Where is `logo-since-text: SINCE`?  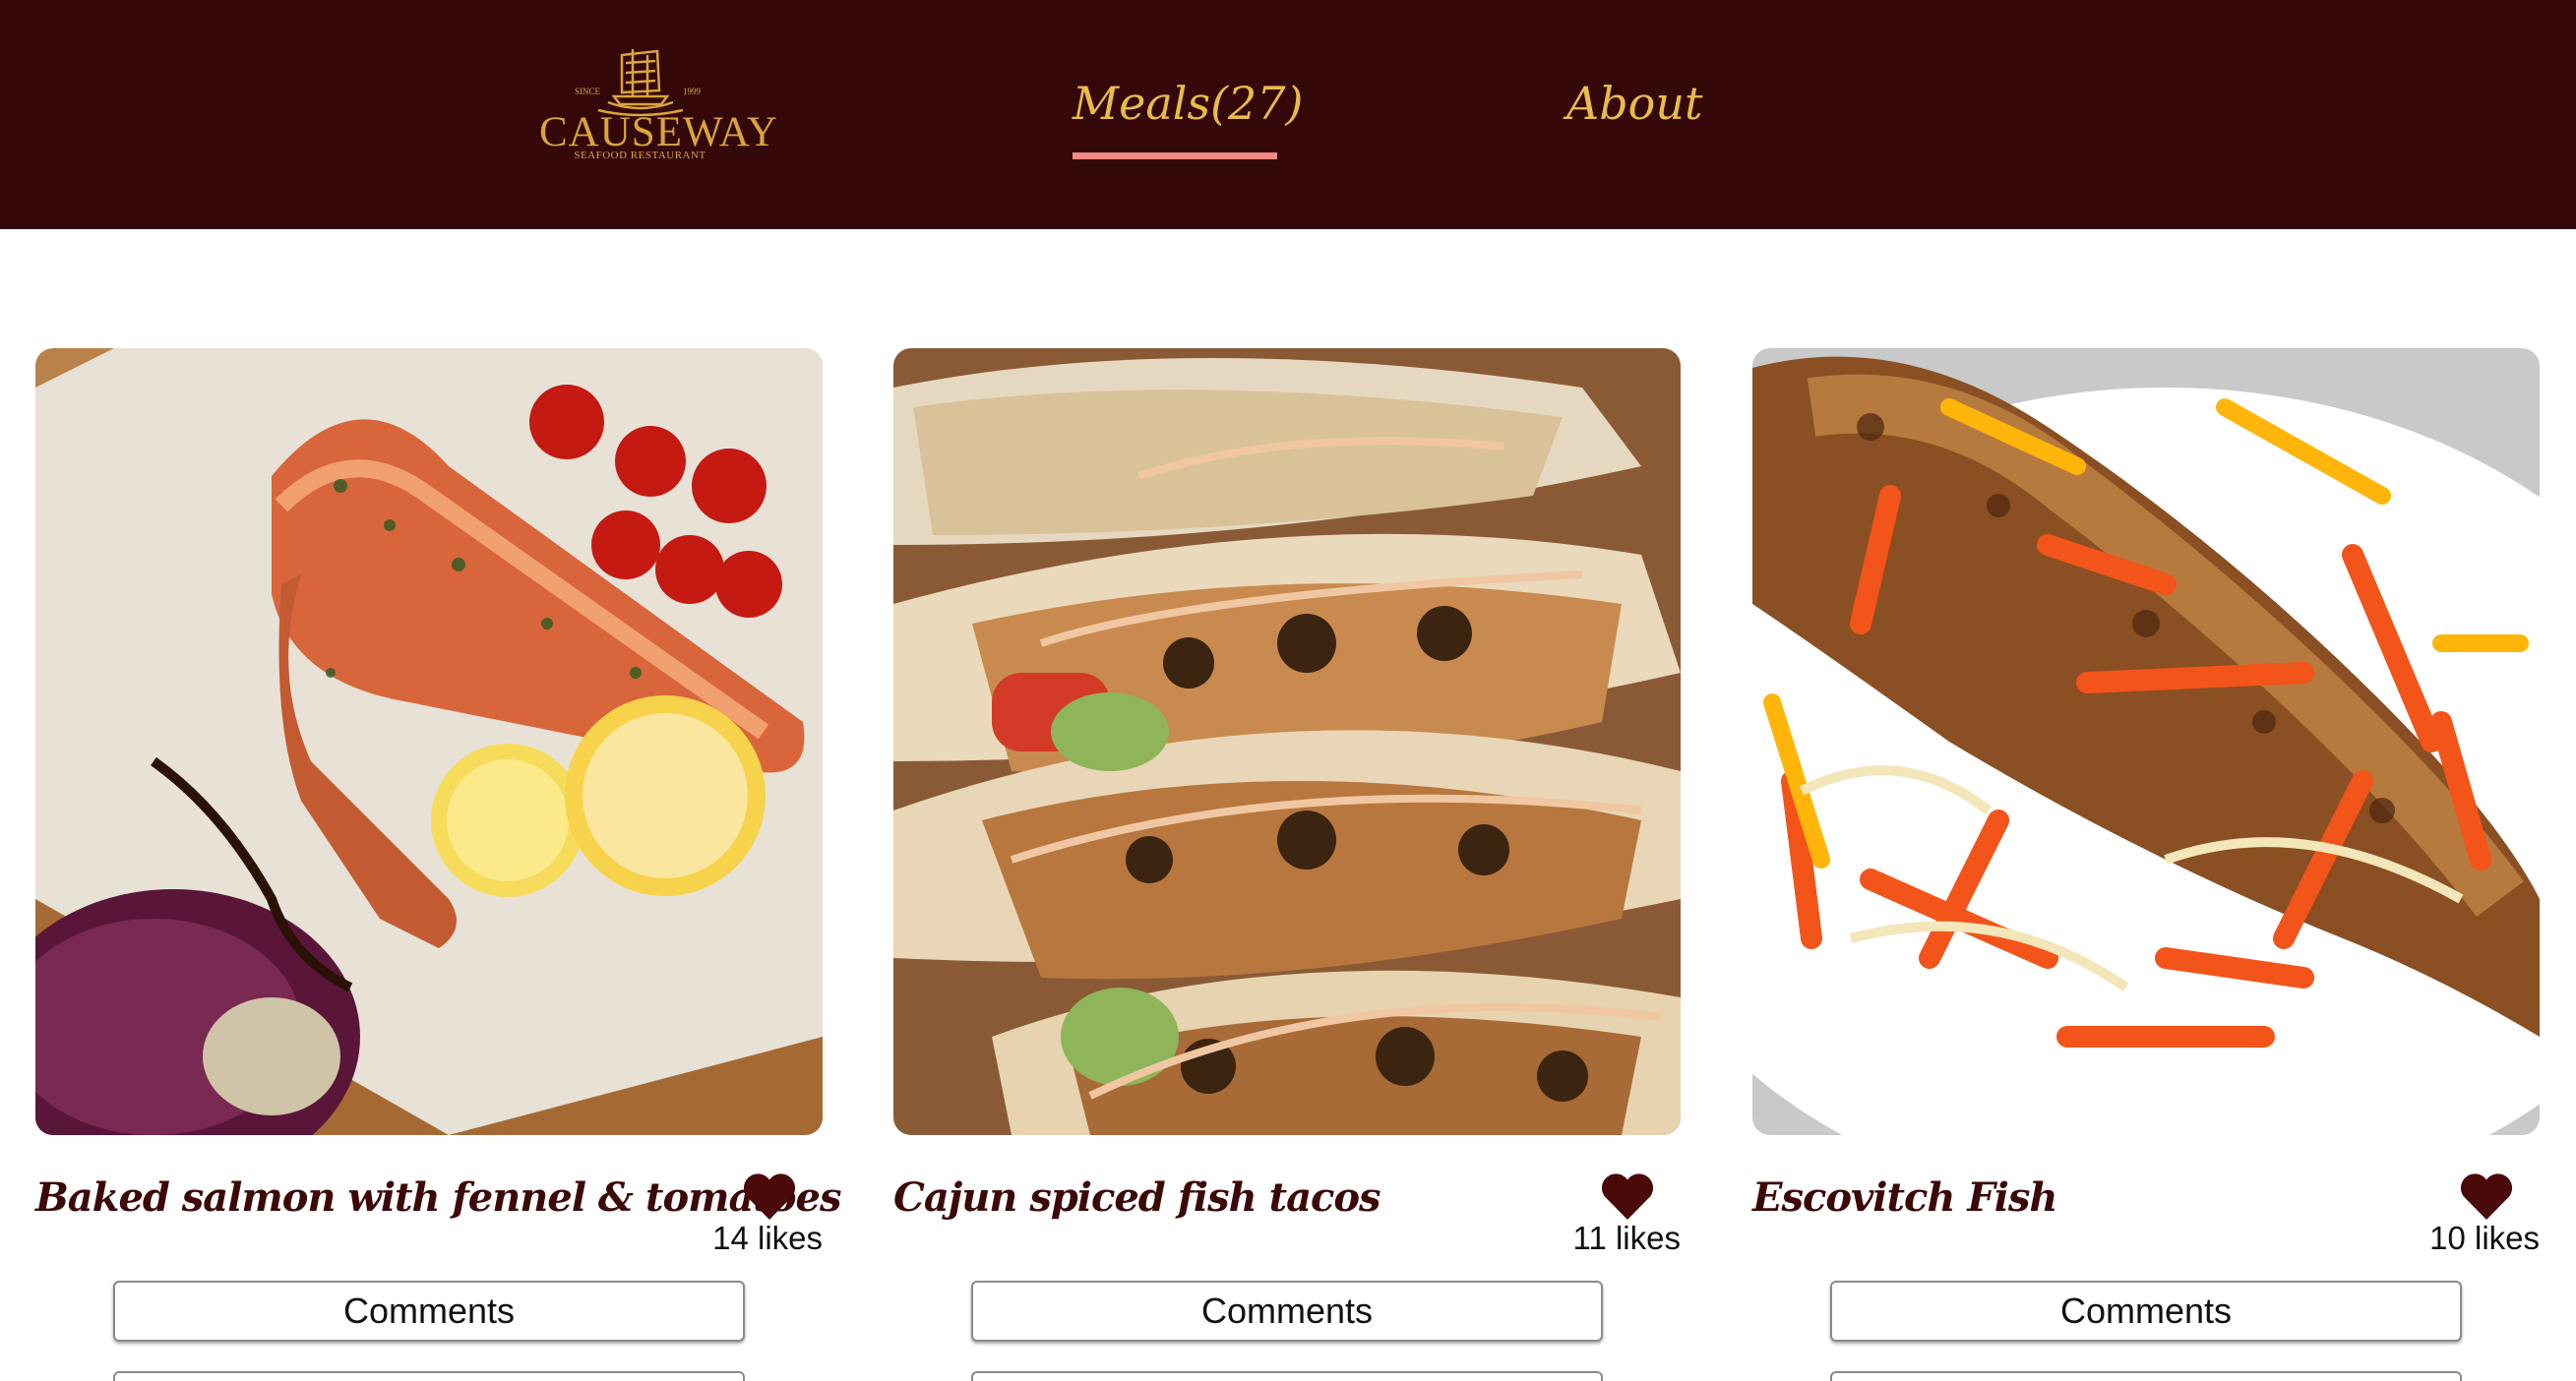 logo-since-text: SINCE is located at coordinates (588, 92).